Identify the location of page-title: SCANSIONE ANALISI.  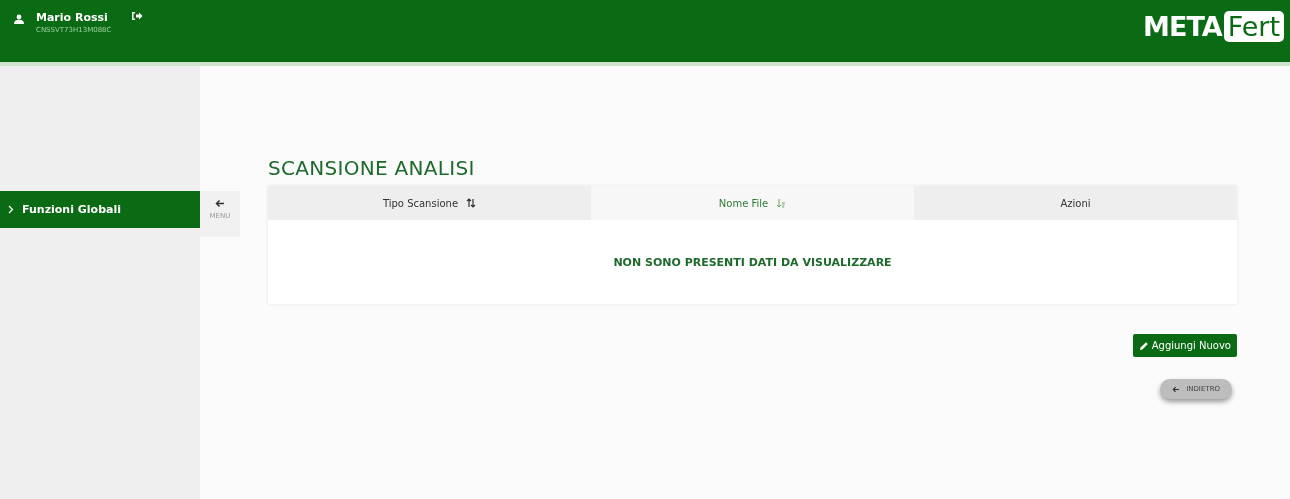
(372, 168).